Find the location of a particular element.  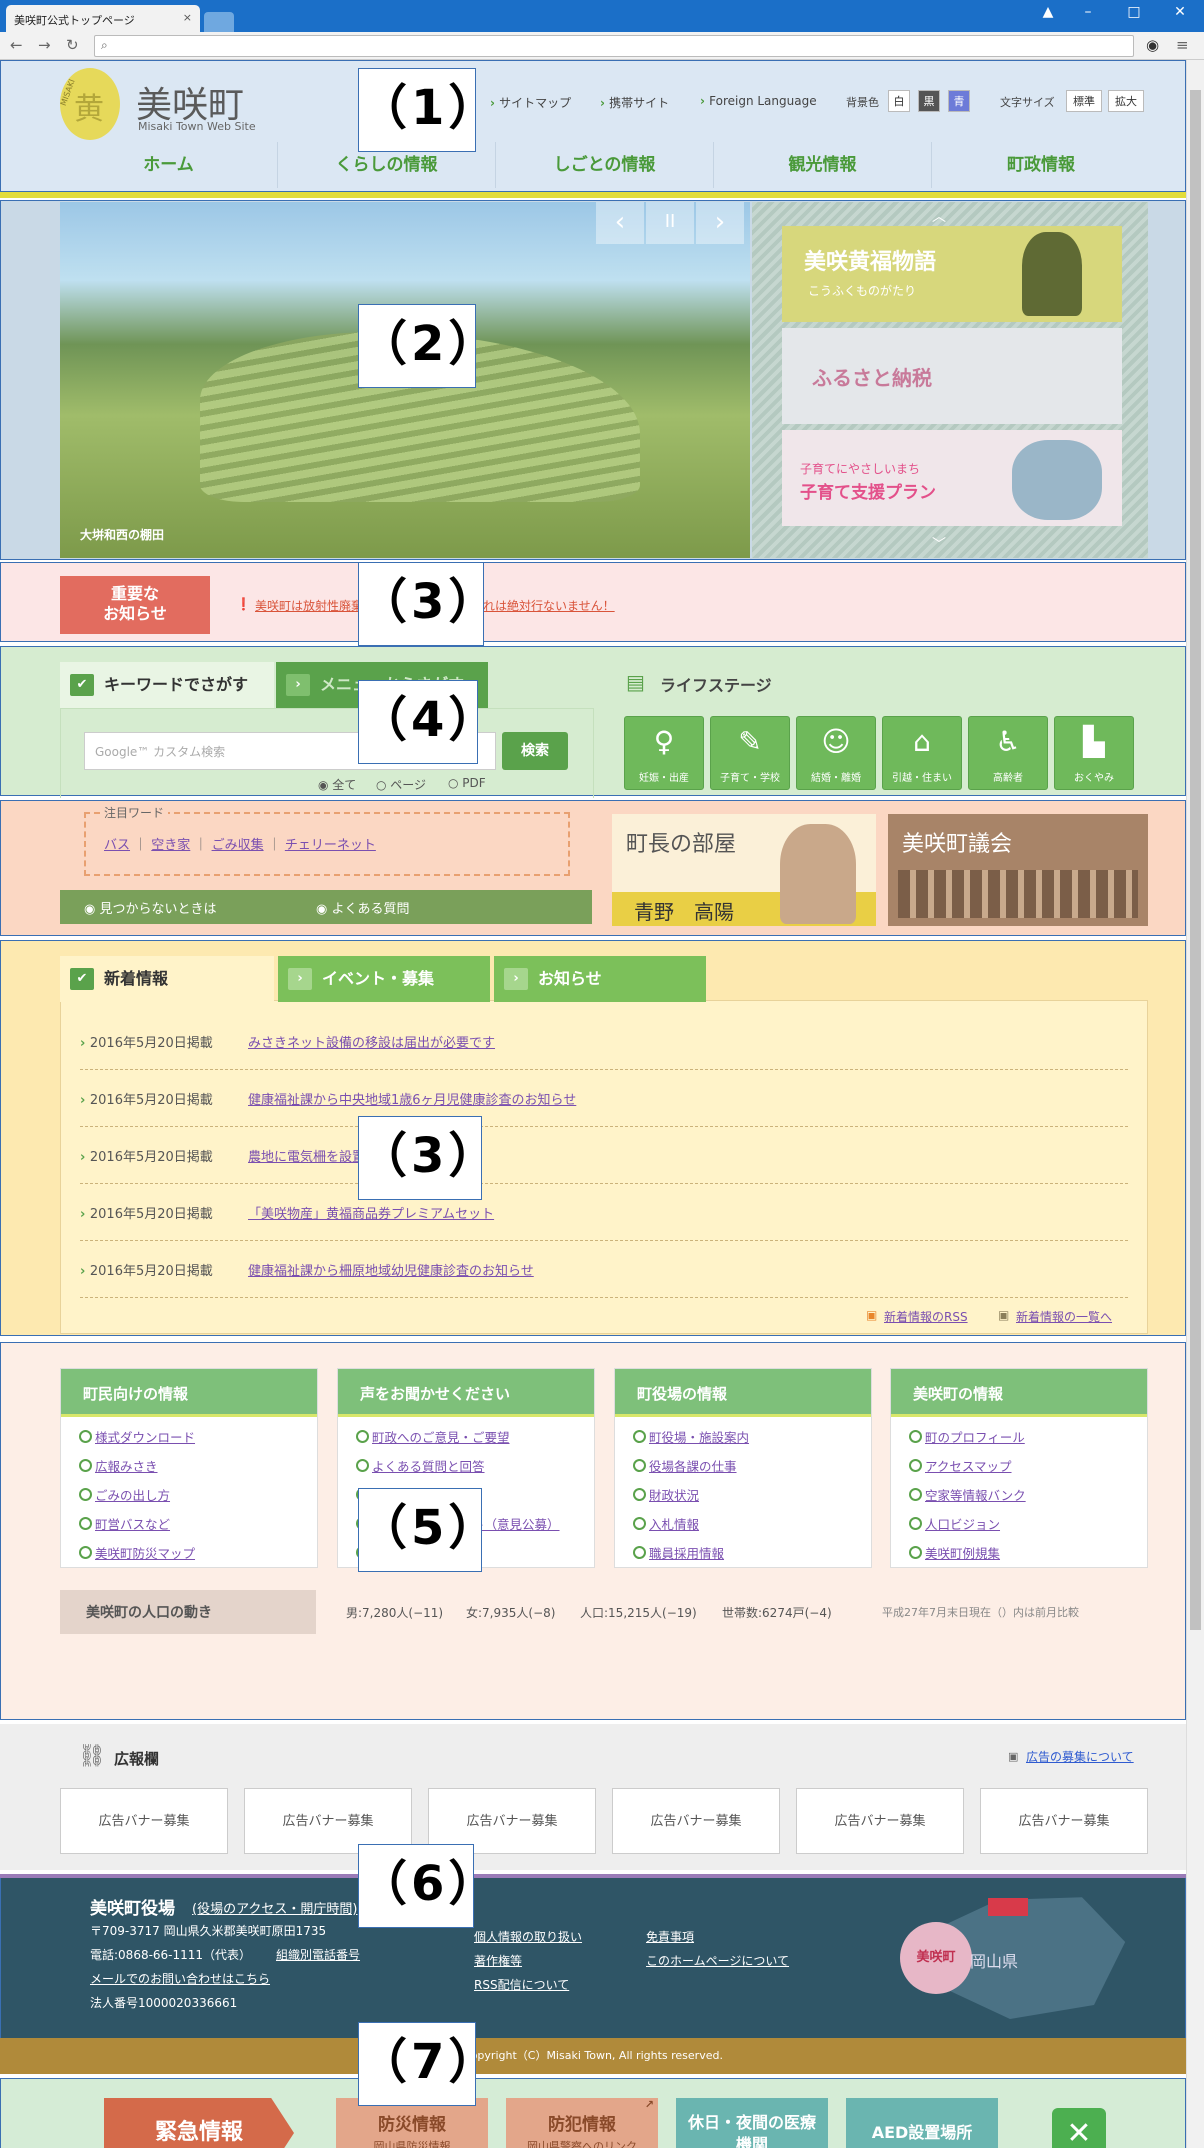

column-link: 町役場・施設案内 is located at coordinates (752, 1436).